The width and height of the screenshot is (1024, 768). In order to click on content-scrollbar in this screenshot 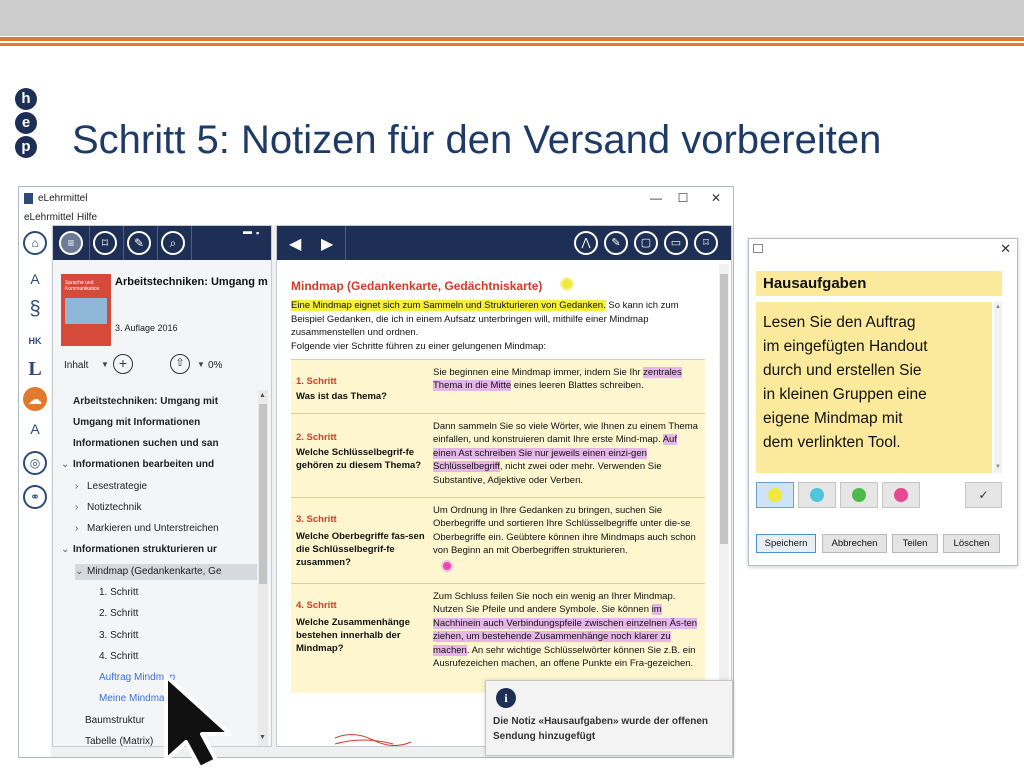, I will do `click(724, 505)`.